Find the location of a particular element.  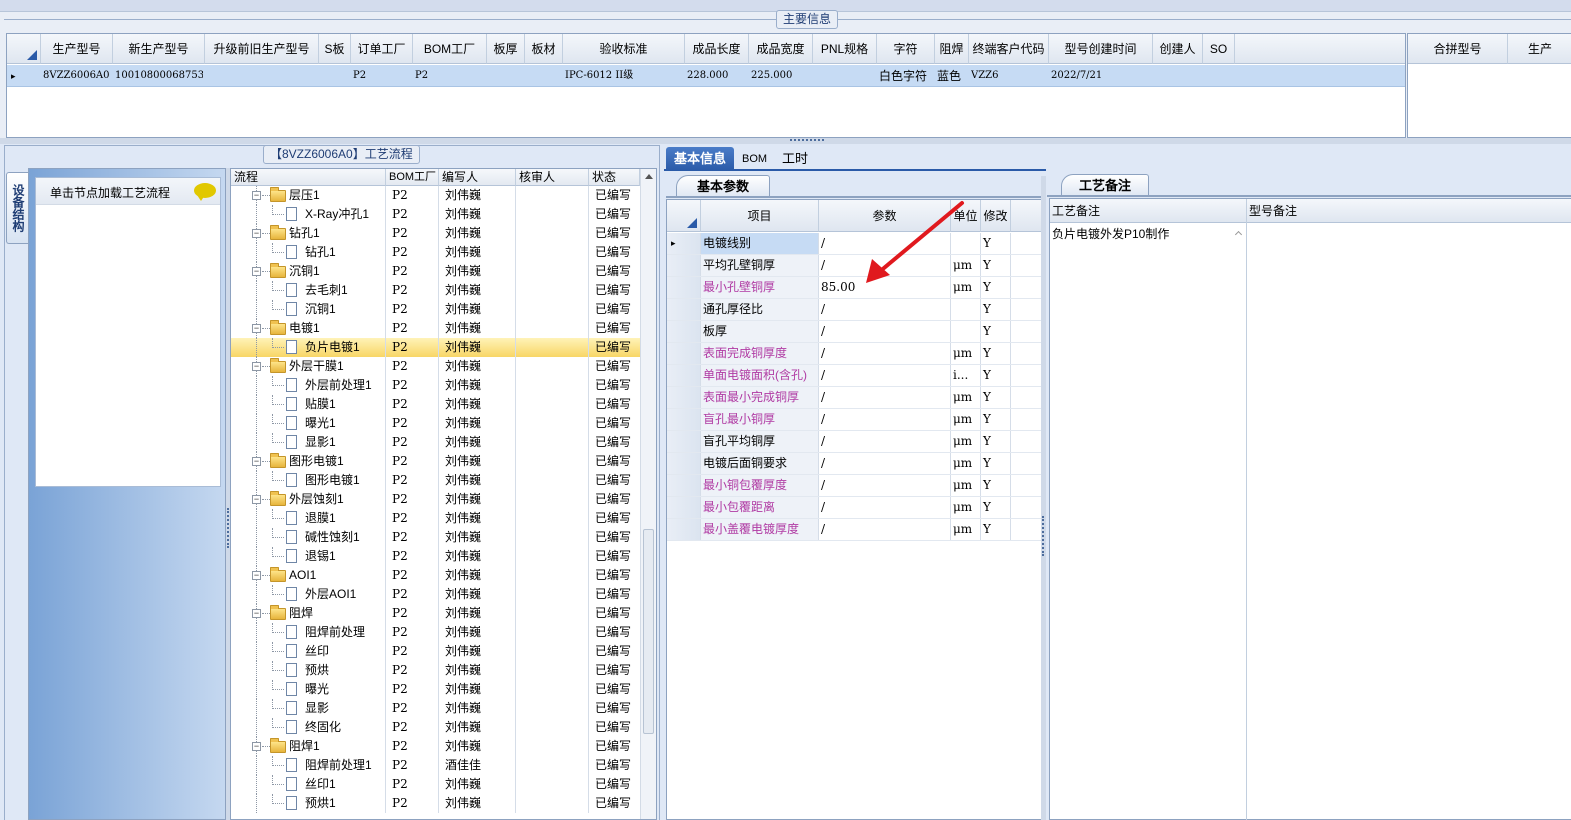

tree-step-row: 显影 P2 刘伟巍 已编写 is located at coordinates (435, 708).